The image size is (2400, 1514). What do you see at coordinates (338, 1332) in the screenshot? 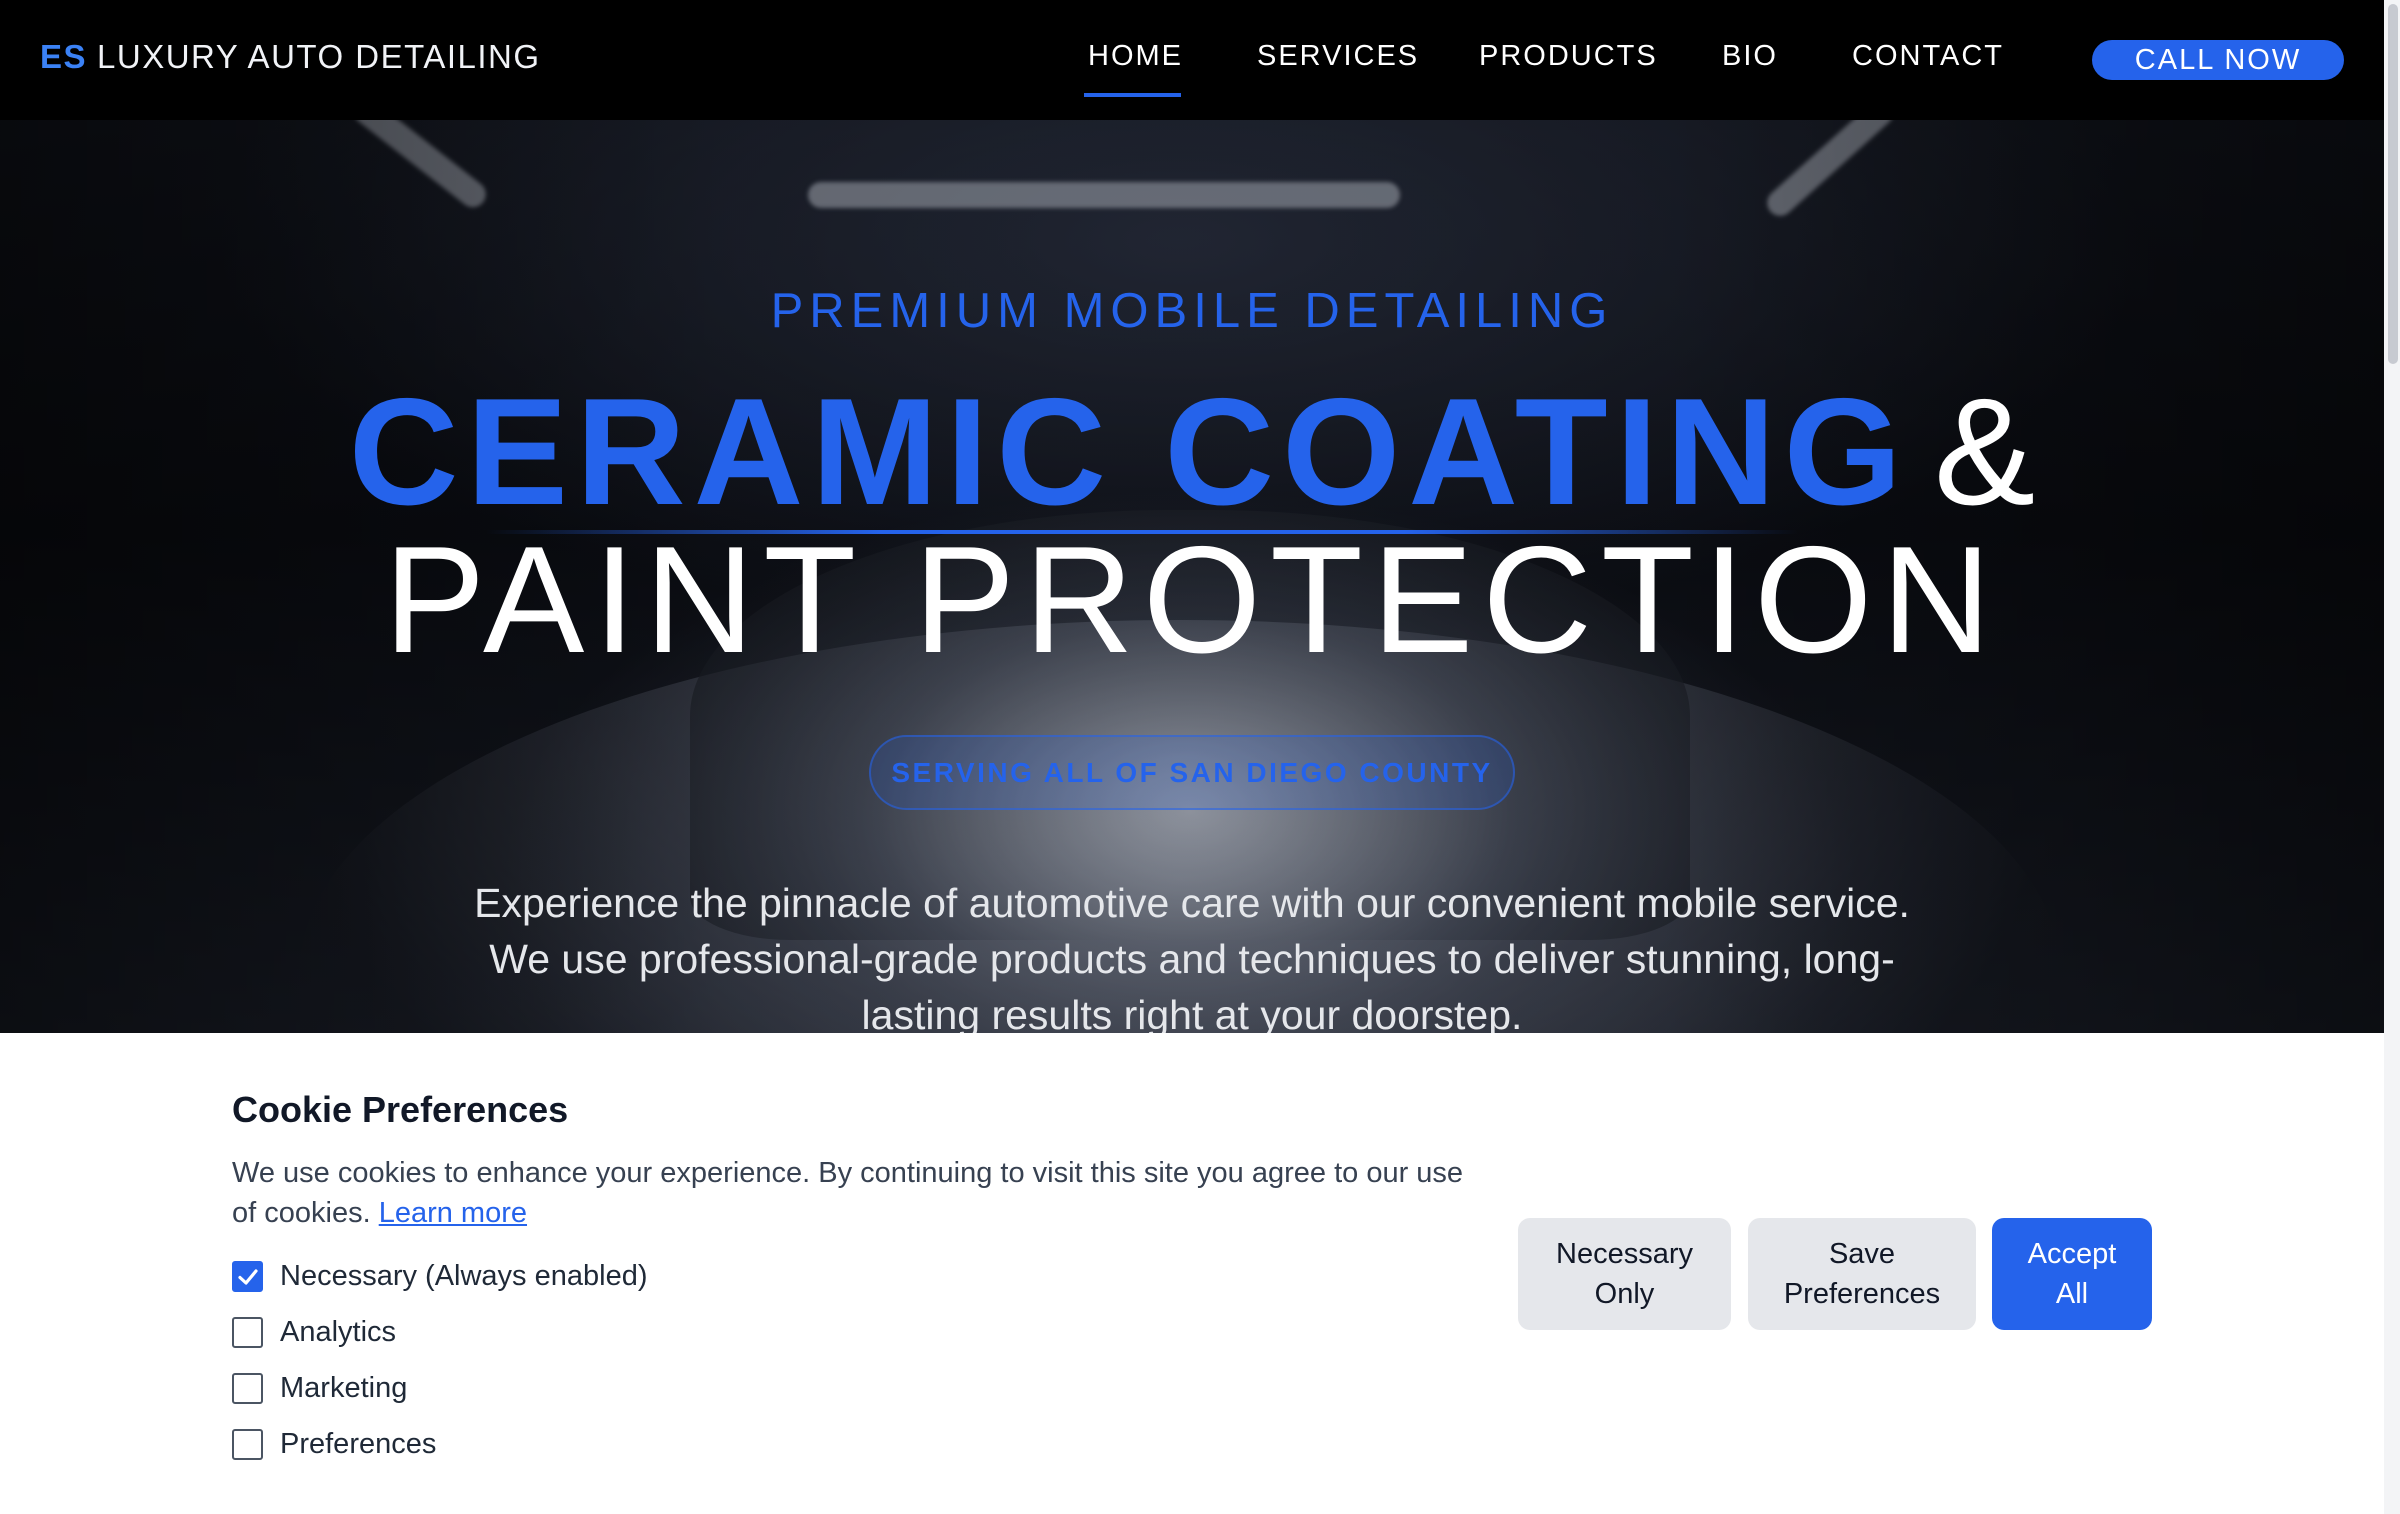
I see `cookie-option-label: Analytics` at bounding box center [338, 1332].